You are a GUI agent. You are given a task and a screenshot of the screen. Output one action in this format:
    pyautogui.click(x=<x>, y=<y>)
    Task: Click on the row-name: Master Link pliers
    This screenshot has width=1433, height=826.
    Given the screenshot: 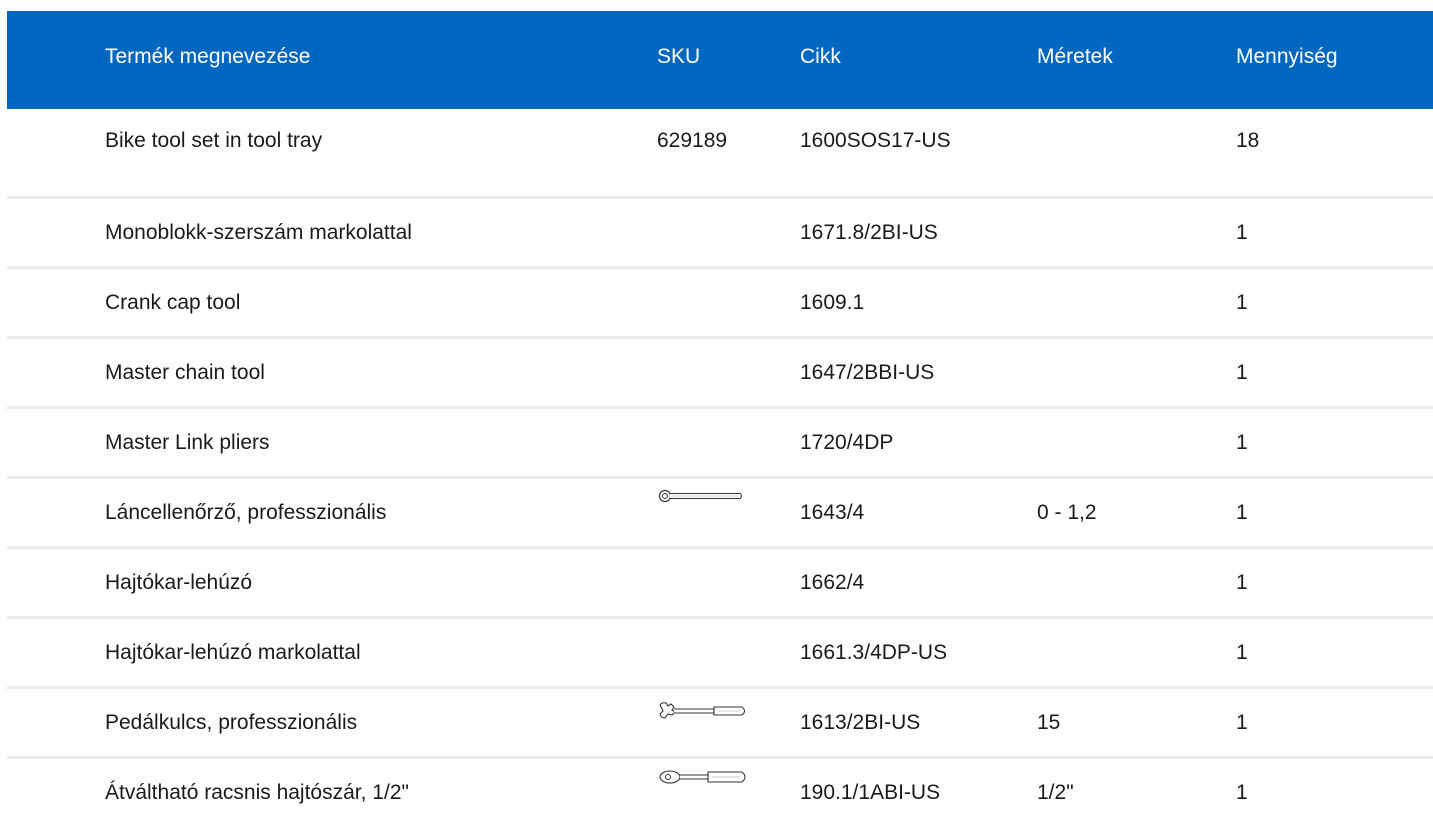 What is the action you would take?
    pyautogui.click(x=187, y=442)
    